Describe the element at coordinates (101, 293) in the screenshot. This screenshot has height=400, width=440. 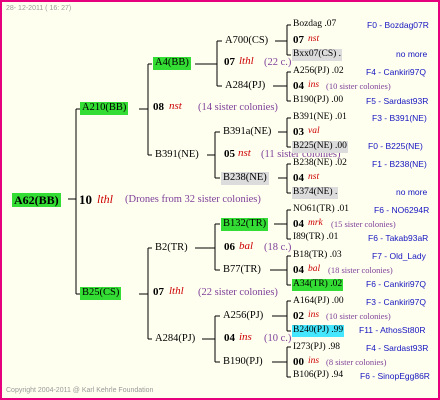
I see `drone-node: B25(CS)` at that location.